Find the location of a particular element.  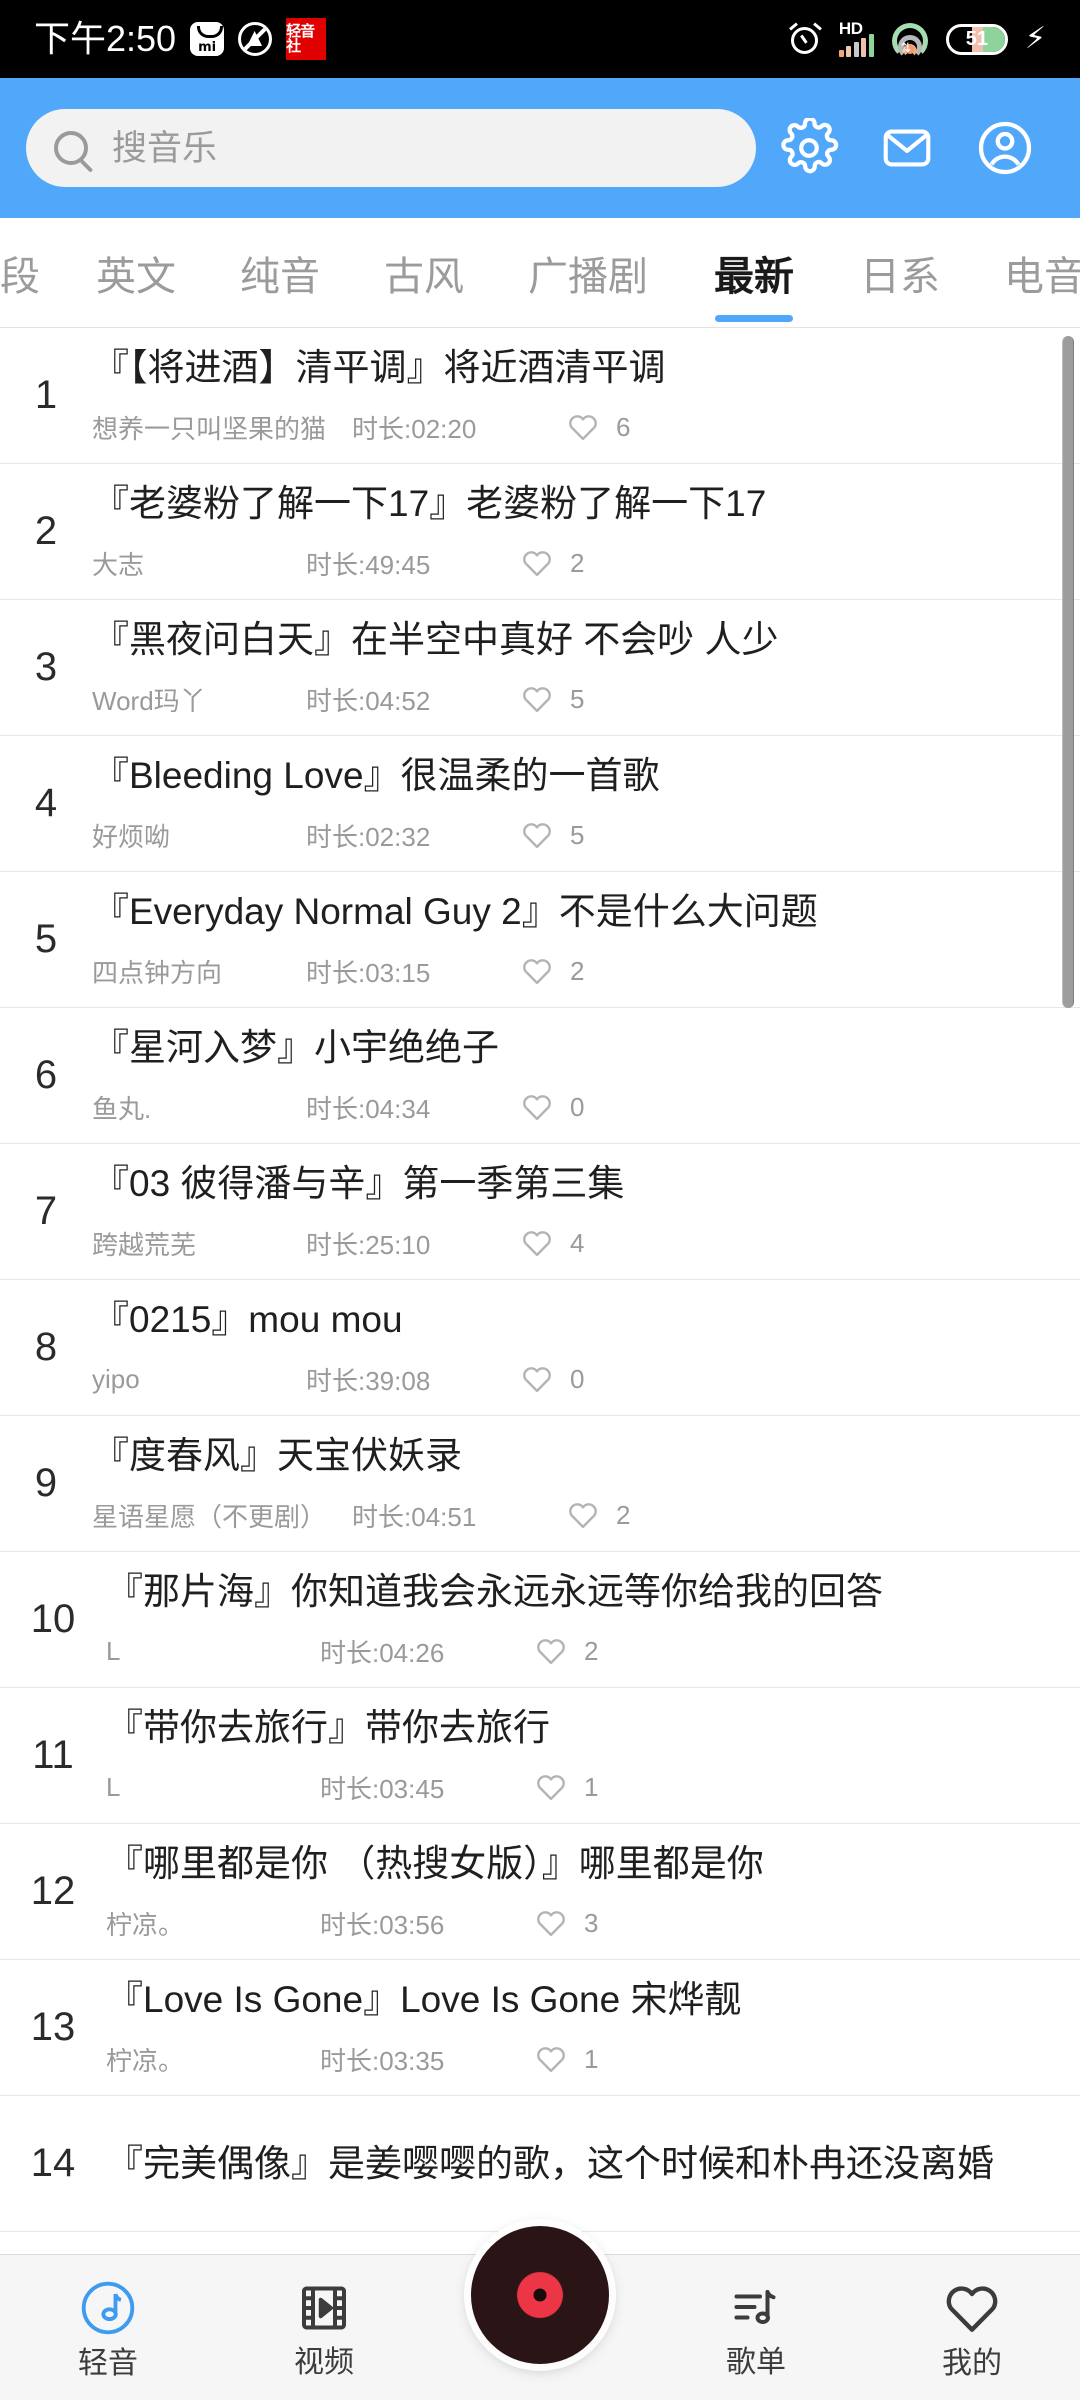

track-row: 10 『那片海』你知道我会永远永远等你给我的回答 L 时长:04:26 2 is located at coordinates (540, 1620).